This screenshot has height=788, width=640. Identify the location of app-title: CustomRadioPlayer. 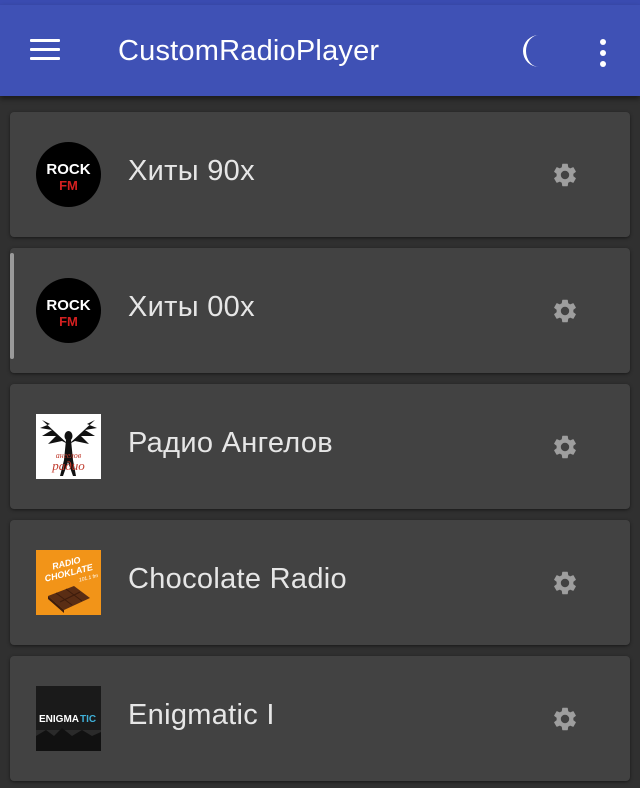
(249, 51).